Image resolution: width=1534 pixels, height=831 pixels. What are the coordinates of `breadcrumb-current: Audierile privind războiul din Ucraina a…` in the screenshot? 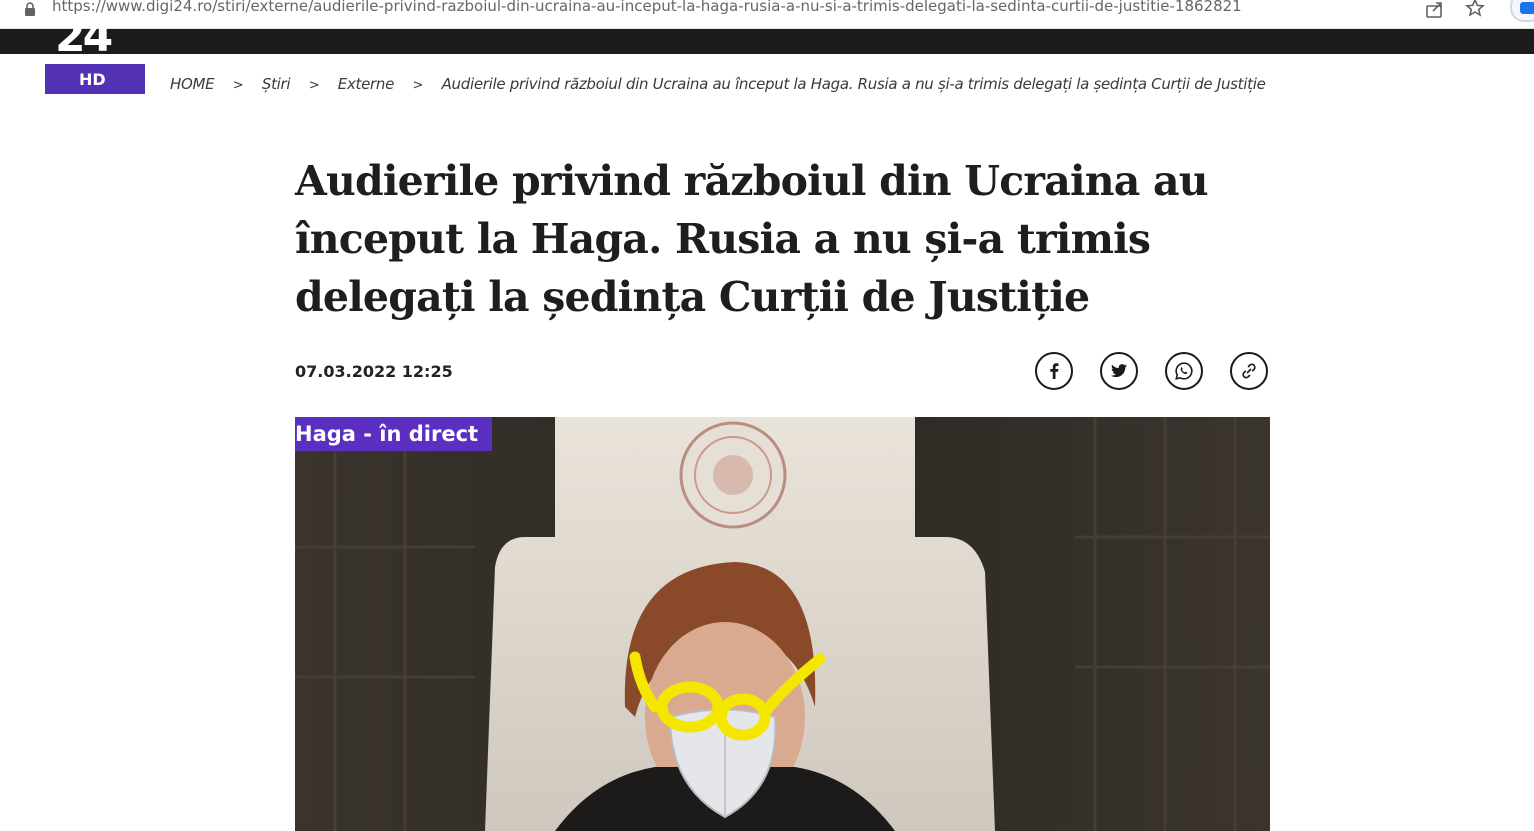 It's located at (853, 84).